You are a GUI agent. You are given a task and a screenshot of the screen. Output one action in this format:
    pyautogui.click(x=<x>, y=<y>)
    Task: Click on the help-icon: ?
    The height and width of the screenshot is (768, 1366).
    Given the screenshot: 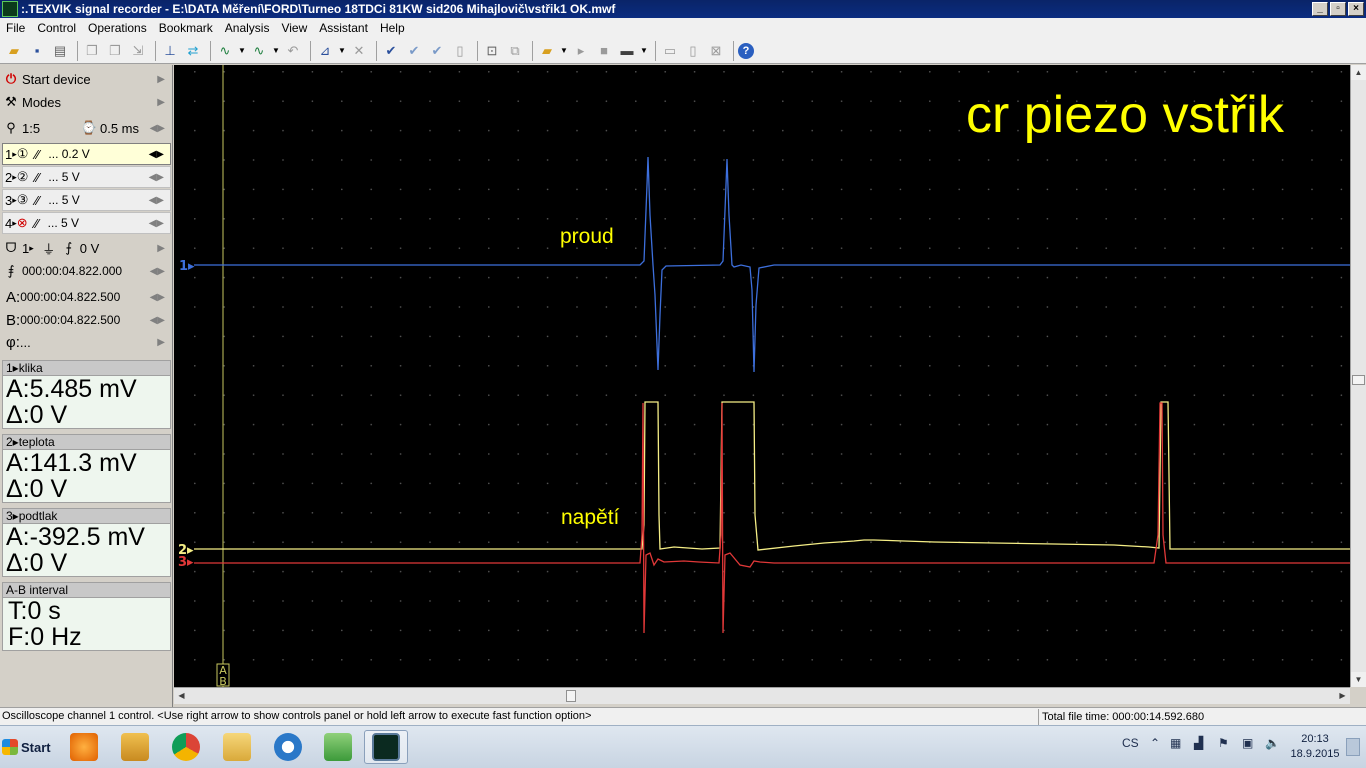 What is the action you would take?
    pyautogui.click(x=746, y=50)
    